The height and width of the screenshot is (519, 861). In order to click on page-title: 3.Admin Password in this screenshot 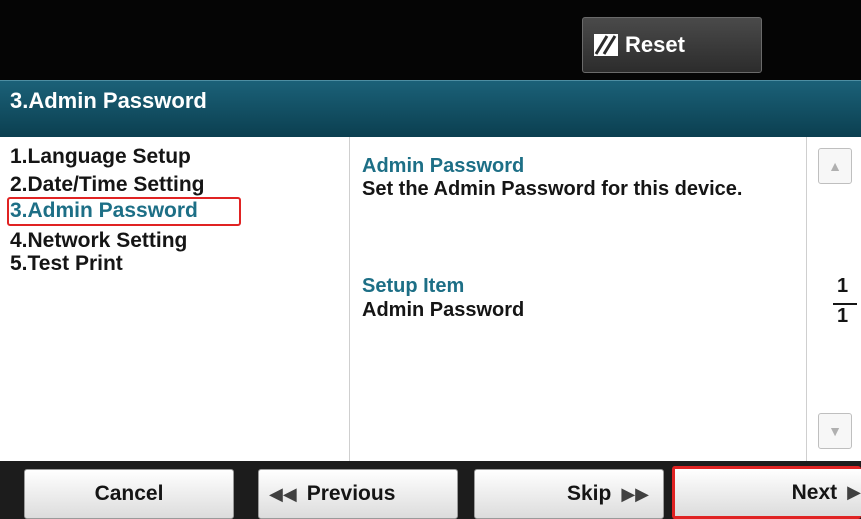, I will do `click(108, 100)`.